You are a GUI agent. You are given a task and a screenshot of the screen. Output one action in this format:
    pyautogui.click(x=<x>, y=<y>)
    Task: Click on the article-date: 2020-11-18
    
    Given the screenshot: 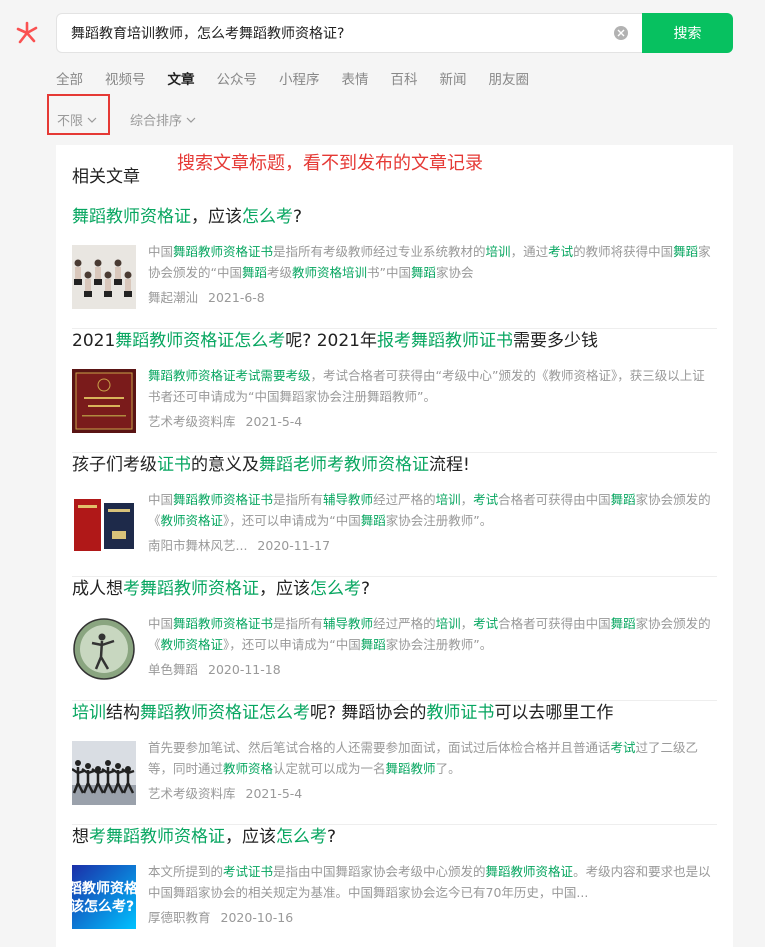 What is the action you would take?
    pyautogui.click(x=244, y=669)
    